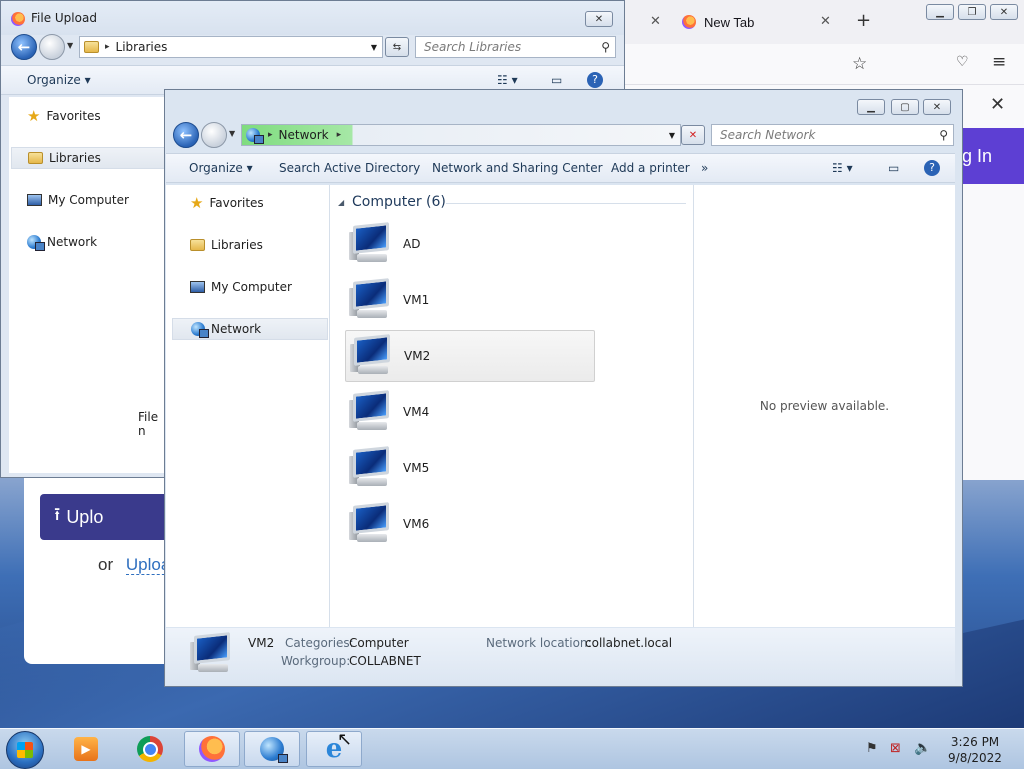 The image size is (1024, 769). What do you see at coordinates (872, 748) in the screenshot?
I see `action-center-icon: ⚑` at bounding box center [872, 748].